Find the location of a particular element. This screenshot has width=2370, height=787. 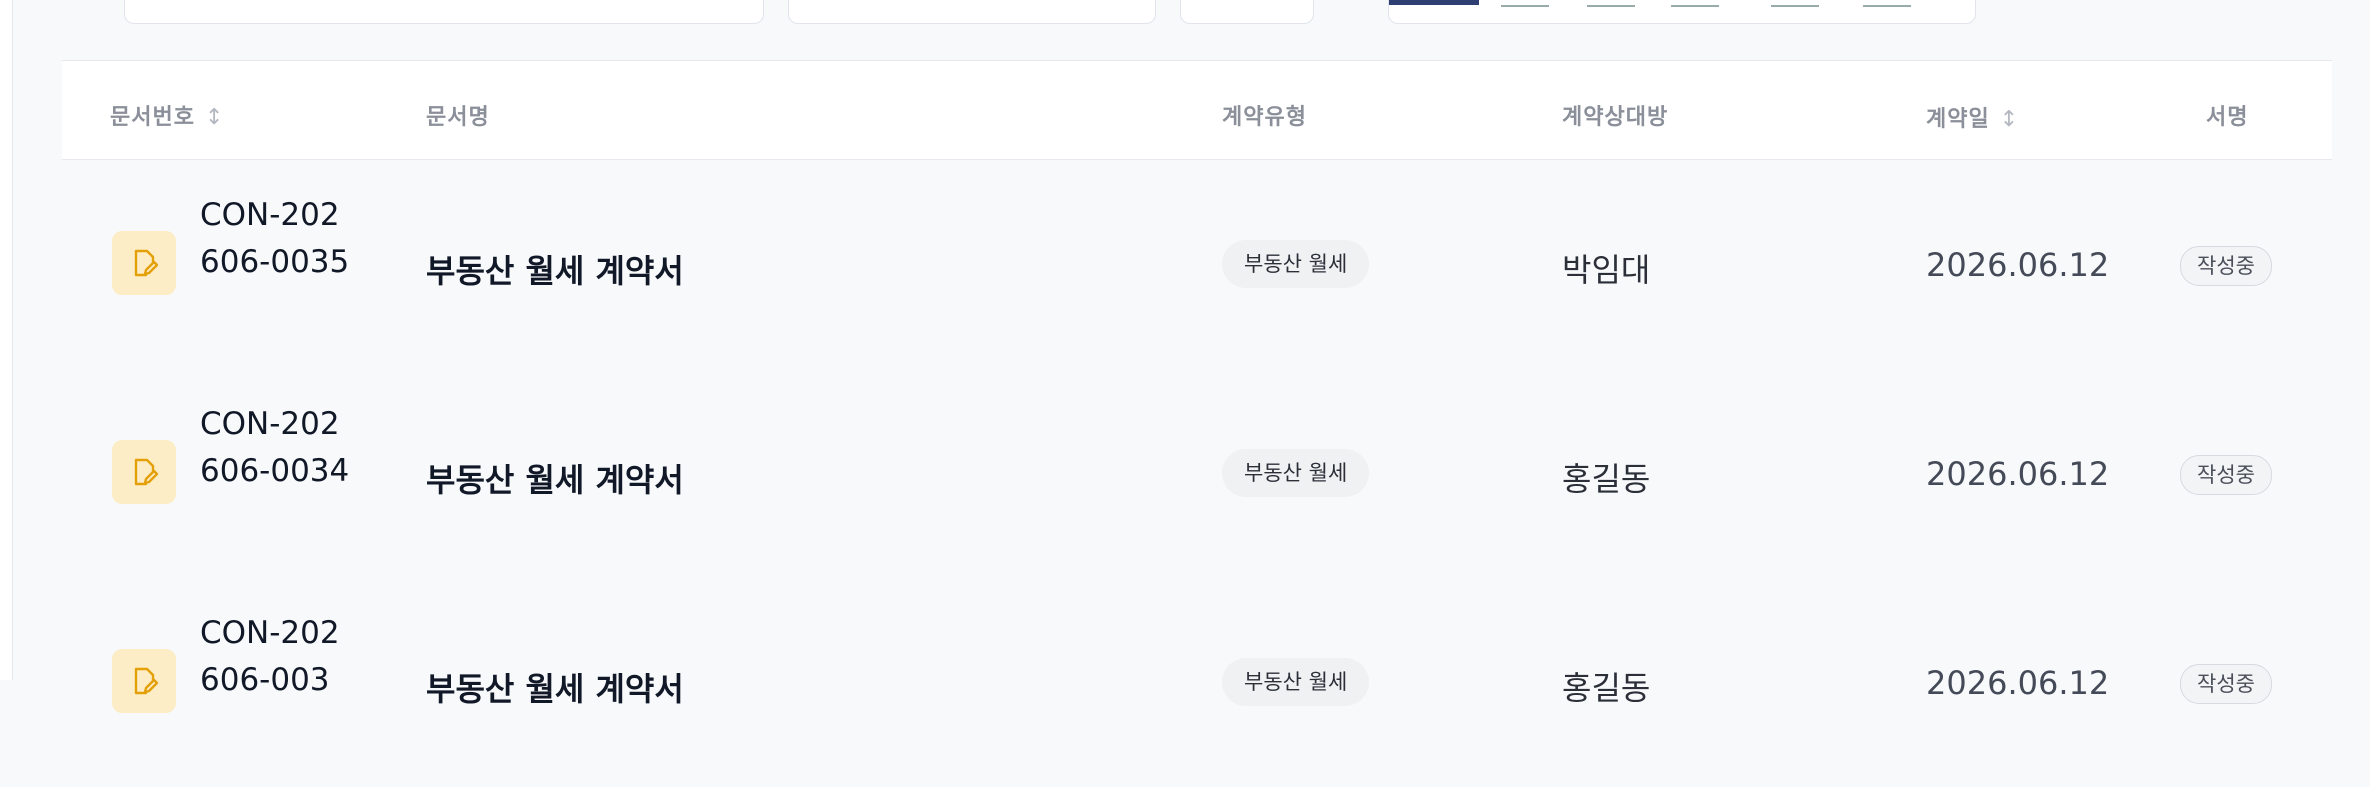

column-header-counterparty: 계약상대방 is located at coordinates (1615, 115).